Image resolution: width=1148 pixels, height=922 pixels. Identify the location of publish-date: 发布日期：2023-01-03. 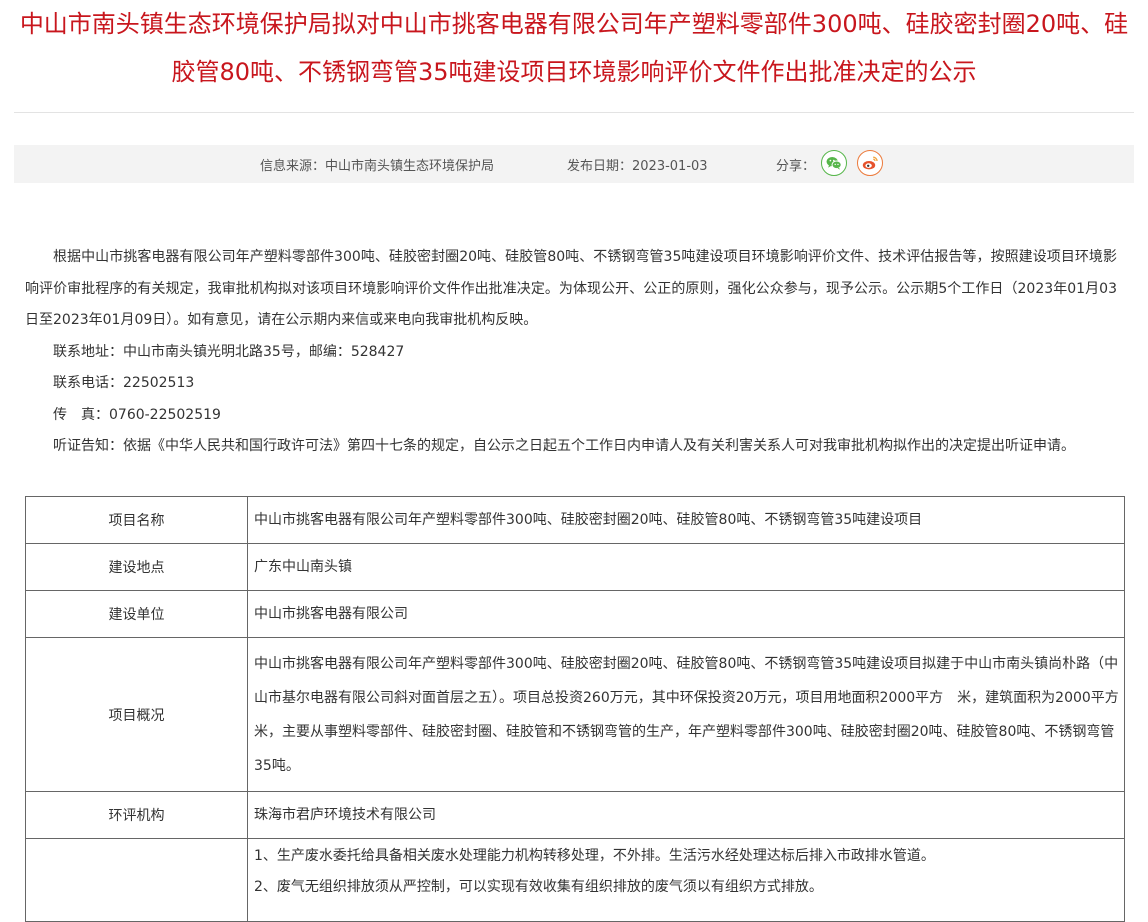
(637, 164).